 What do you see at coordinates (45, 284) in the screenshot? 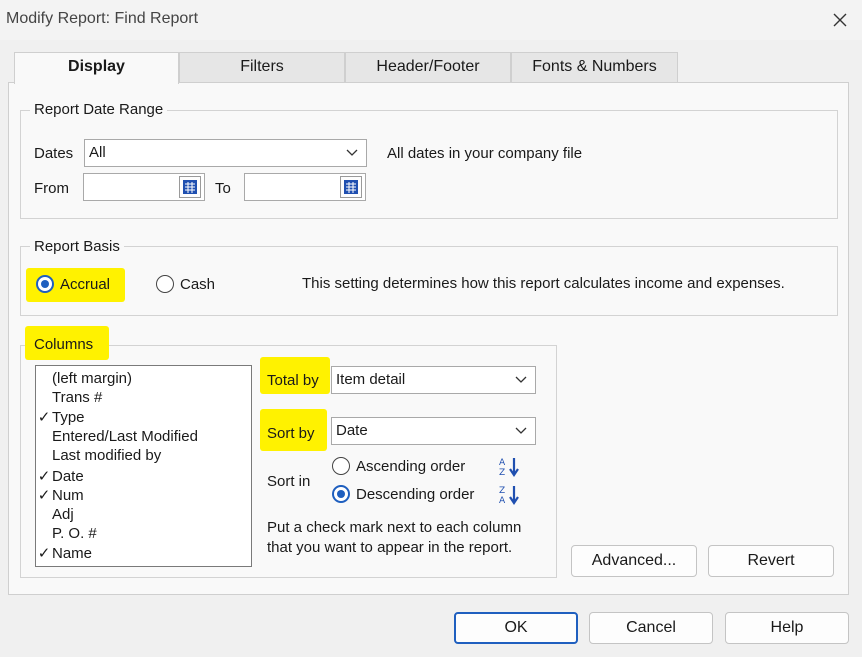
I see `accrual-radio` at bounding box center [45, 284].